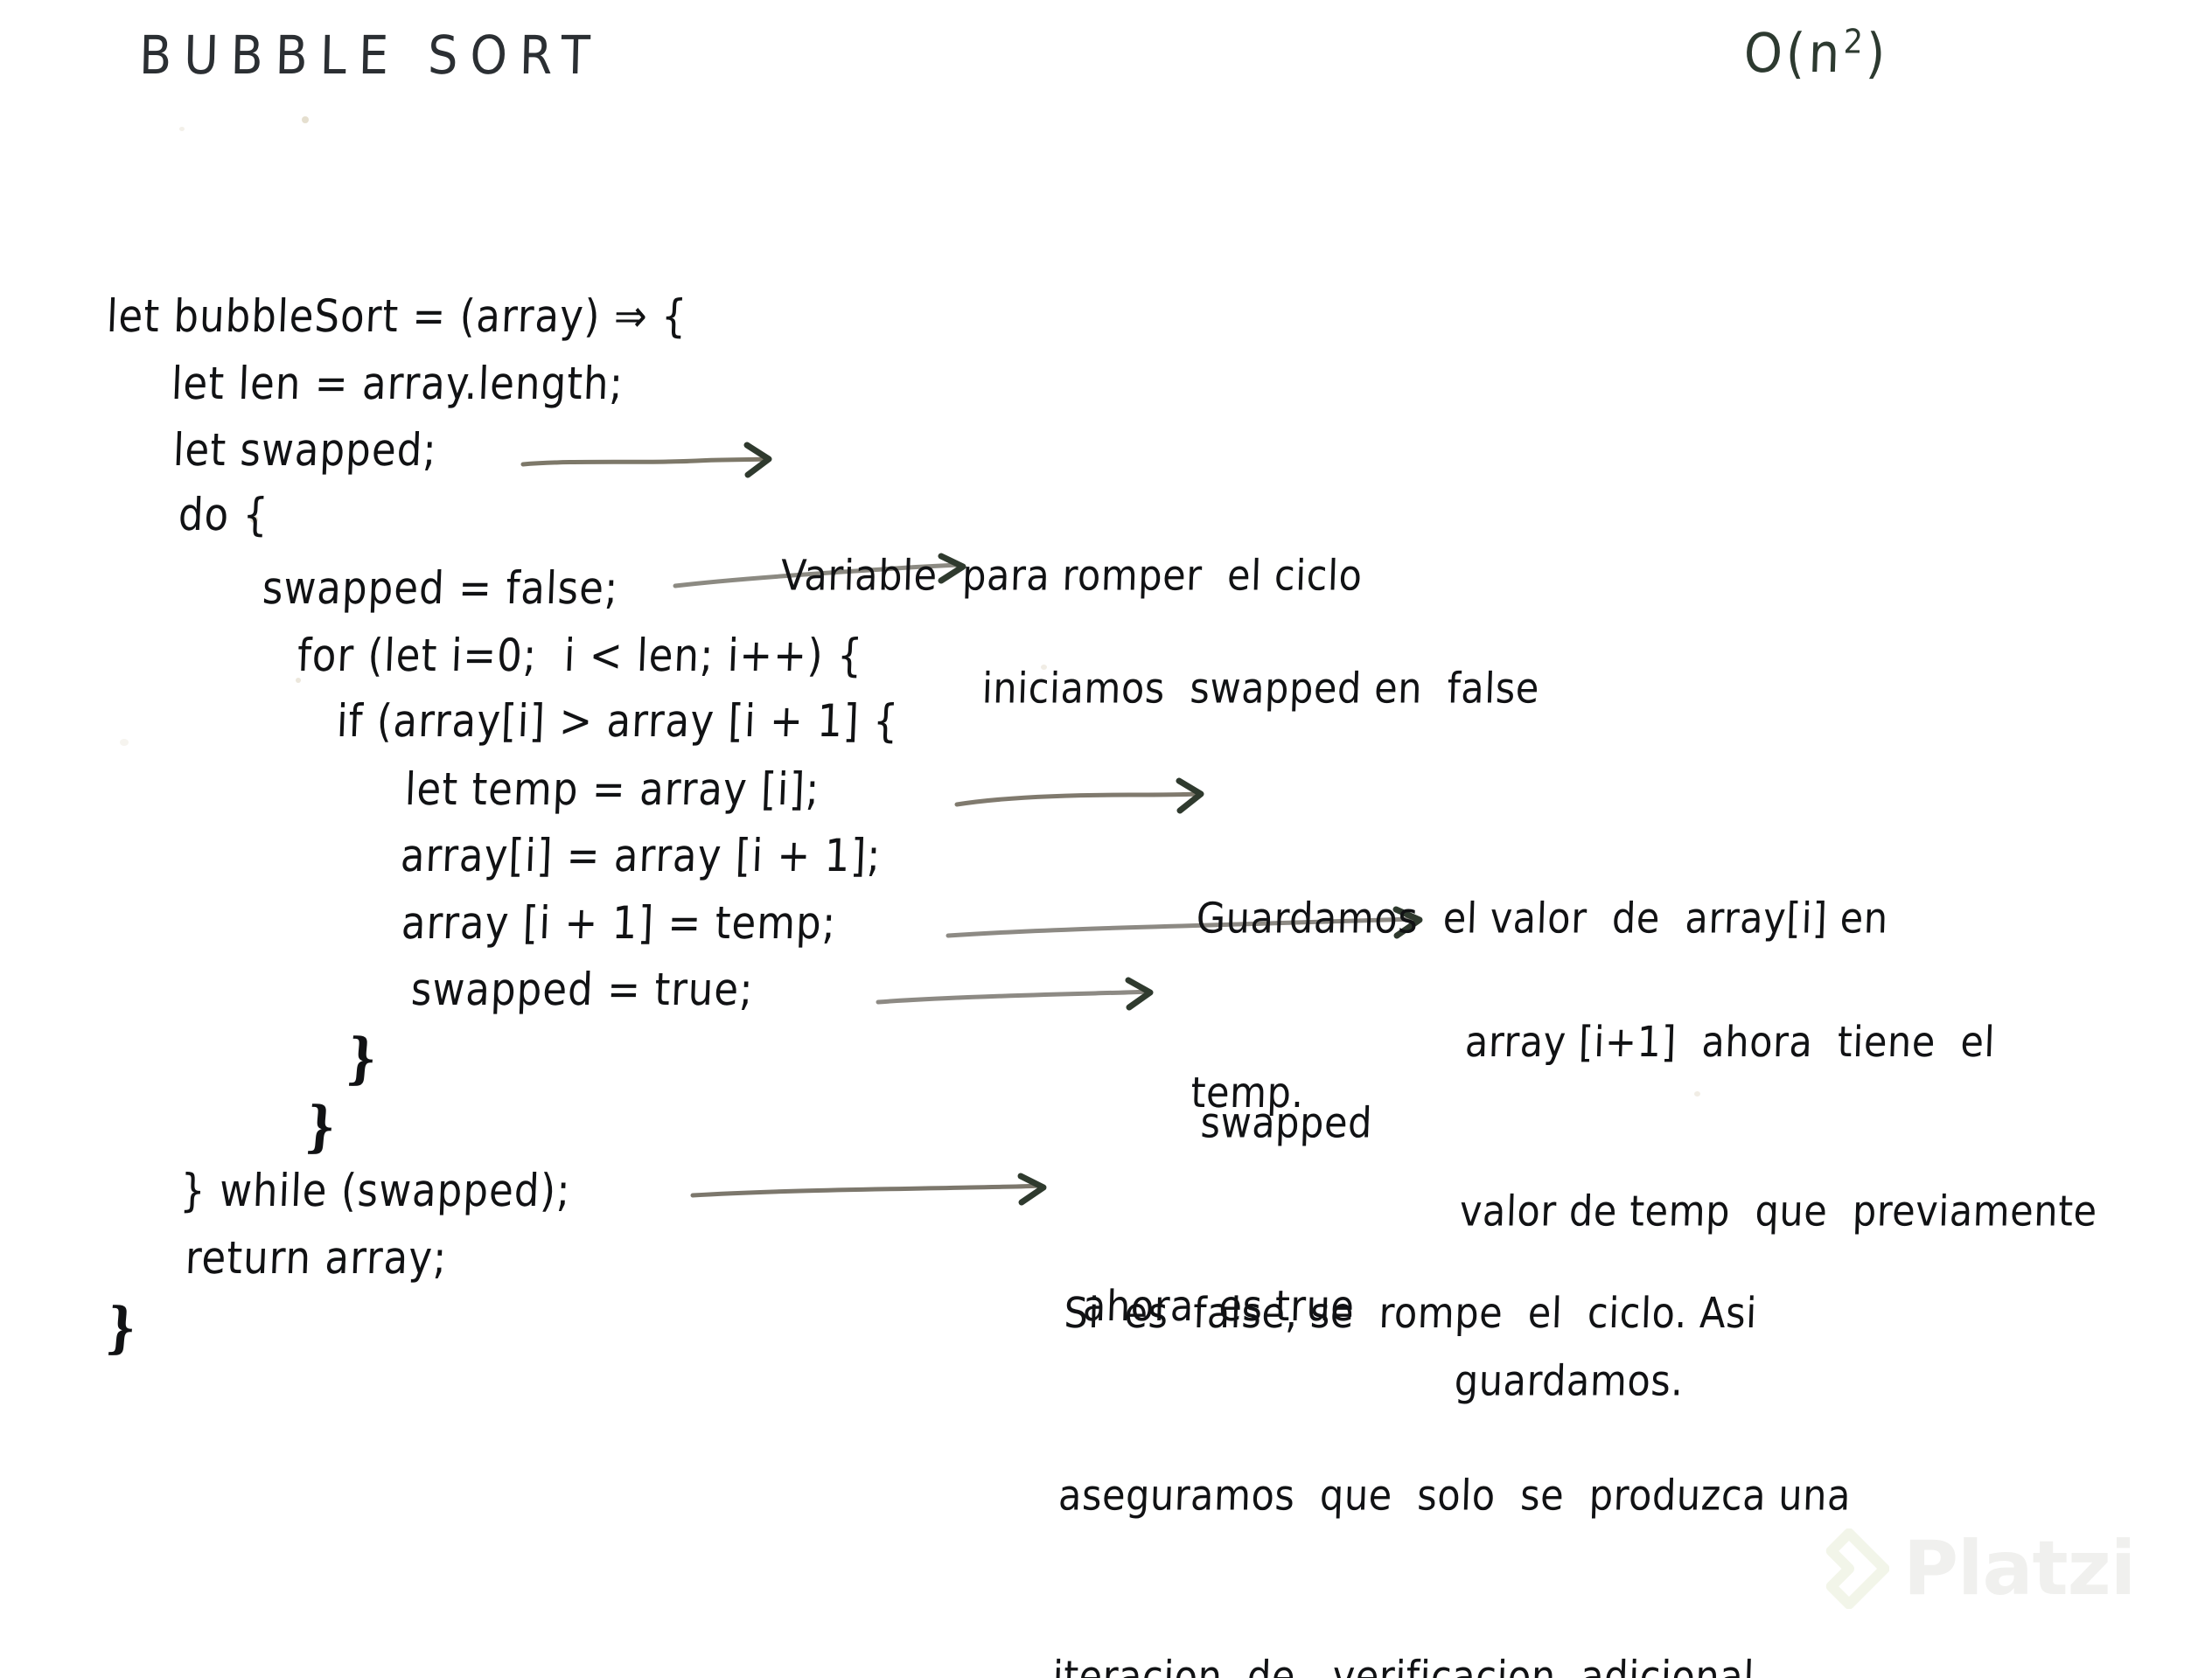 The height and width of the screenshot is (1678, 2212). What do you see at coordinates (2019, 1568) in the screenshot?
I see `platzi-wordmark: Platzi` at bounding box center [2019, 1568].